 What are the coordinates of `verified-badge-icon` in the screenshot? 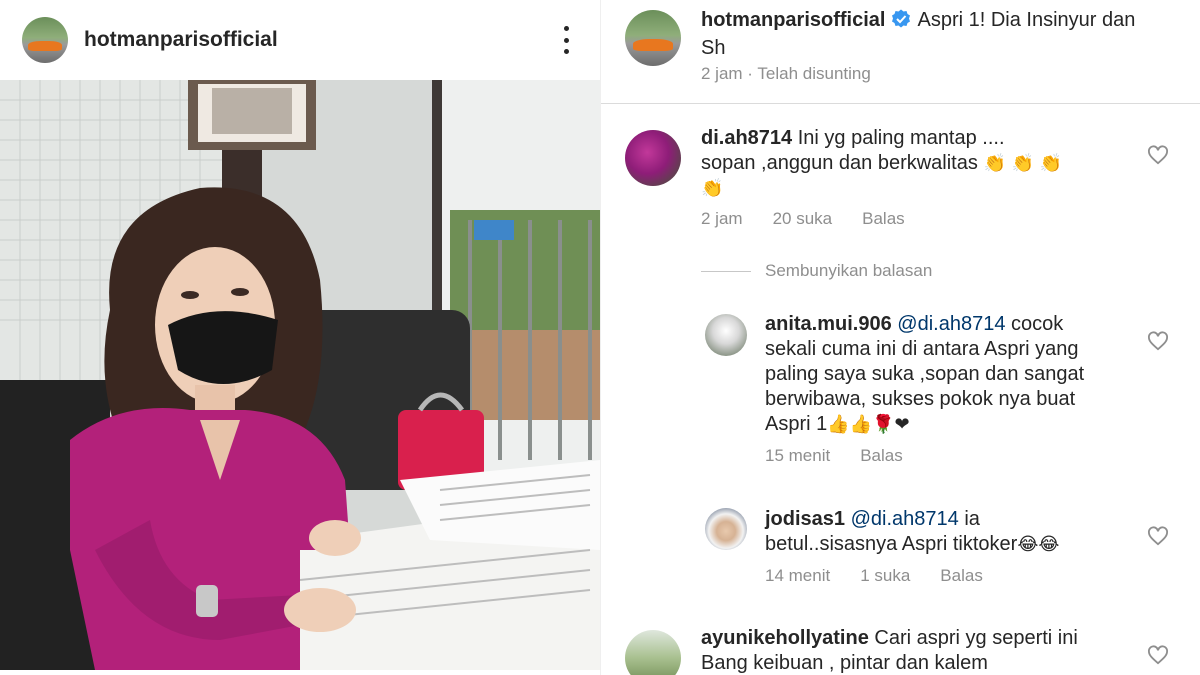 It's located at (901, 18).